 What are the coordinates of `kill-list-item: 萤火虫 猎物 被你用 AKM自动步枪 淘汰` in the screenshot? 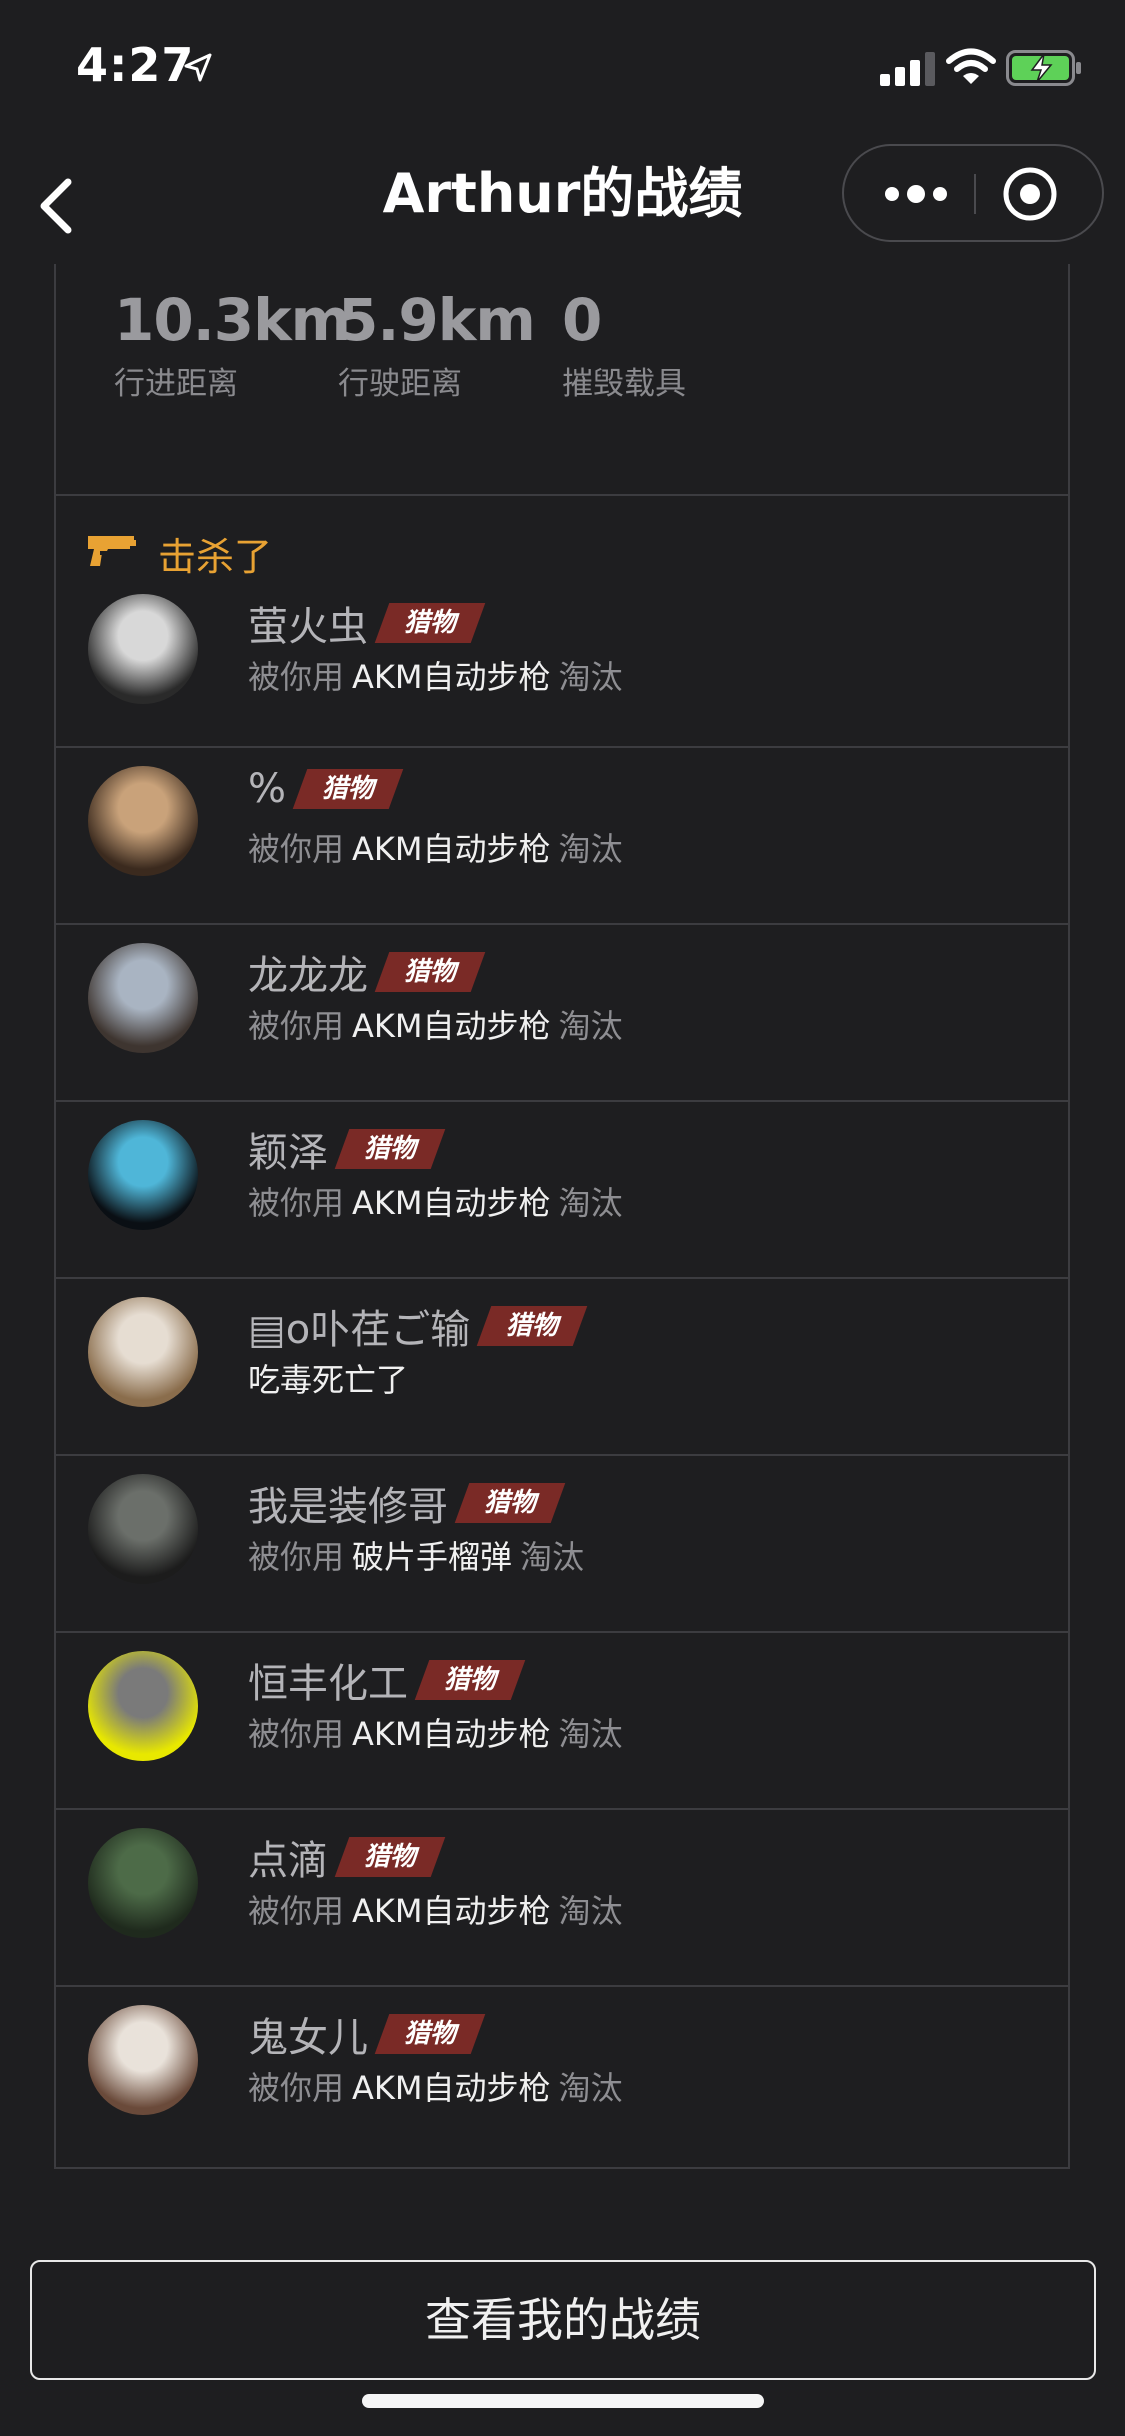 It's located at (562, 671).